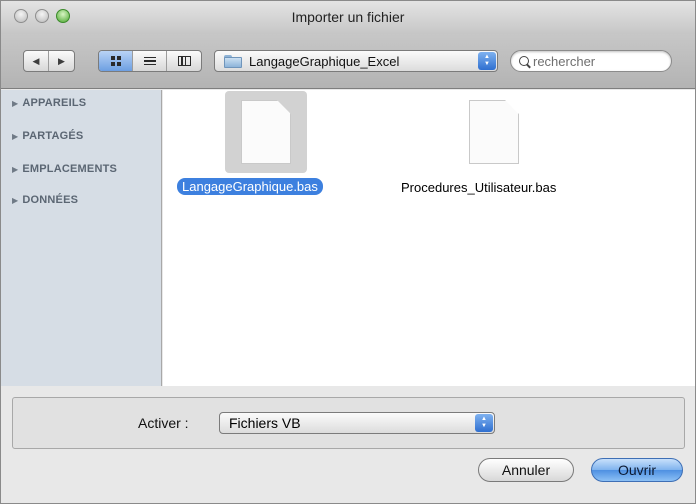  Describe the element at coordinates (526, 470) in the screenshot. I see `cancel-button: Annuler` at that location.